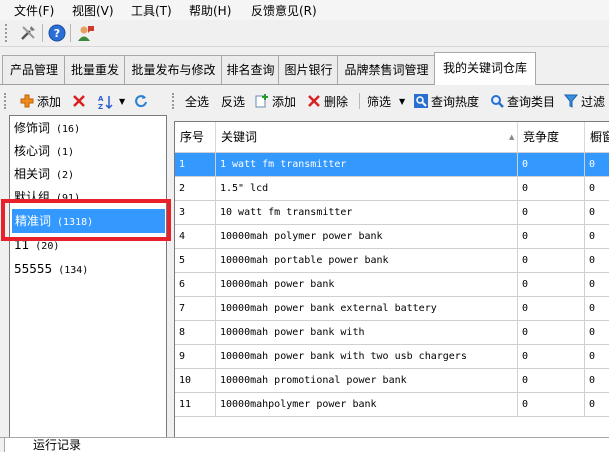 The height and width of the screenshot is (452, 609). I want to click on table-row: 6 10000mah power bank 0 0, so click(392, 285).